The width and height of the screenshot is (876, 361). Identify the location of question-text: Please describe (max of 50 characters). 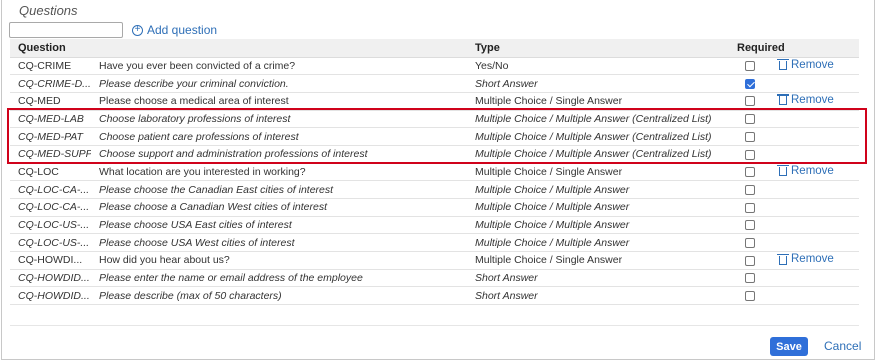
(279, 296).